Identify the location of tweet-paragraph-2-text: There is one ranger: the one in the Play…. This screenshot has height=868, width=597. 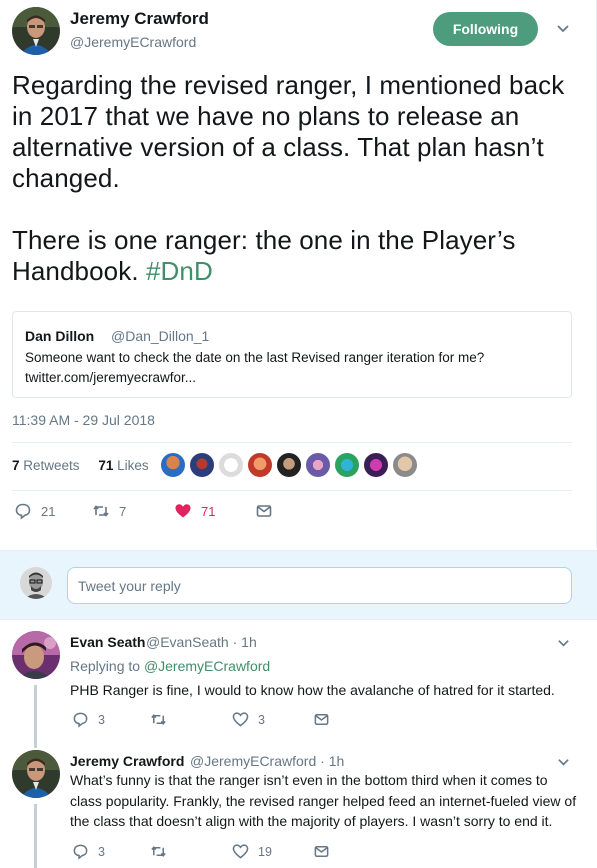
(264, 255).